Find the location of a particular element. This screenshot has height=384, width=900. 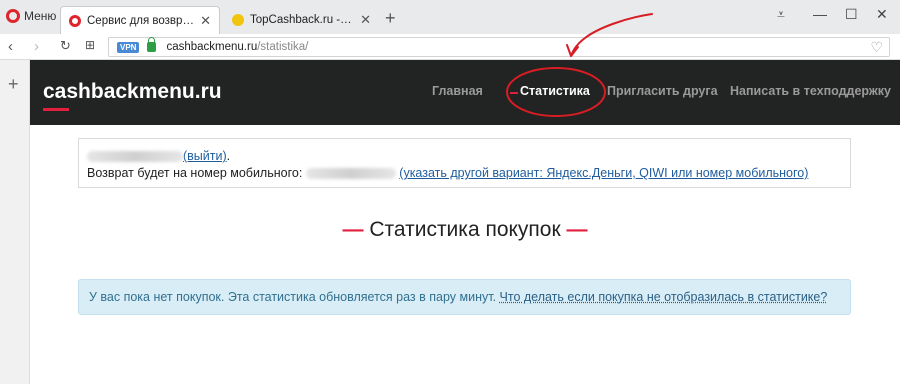

tab-title: Сервис для возврата кэш is located at coordinates (140, 20).